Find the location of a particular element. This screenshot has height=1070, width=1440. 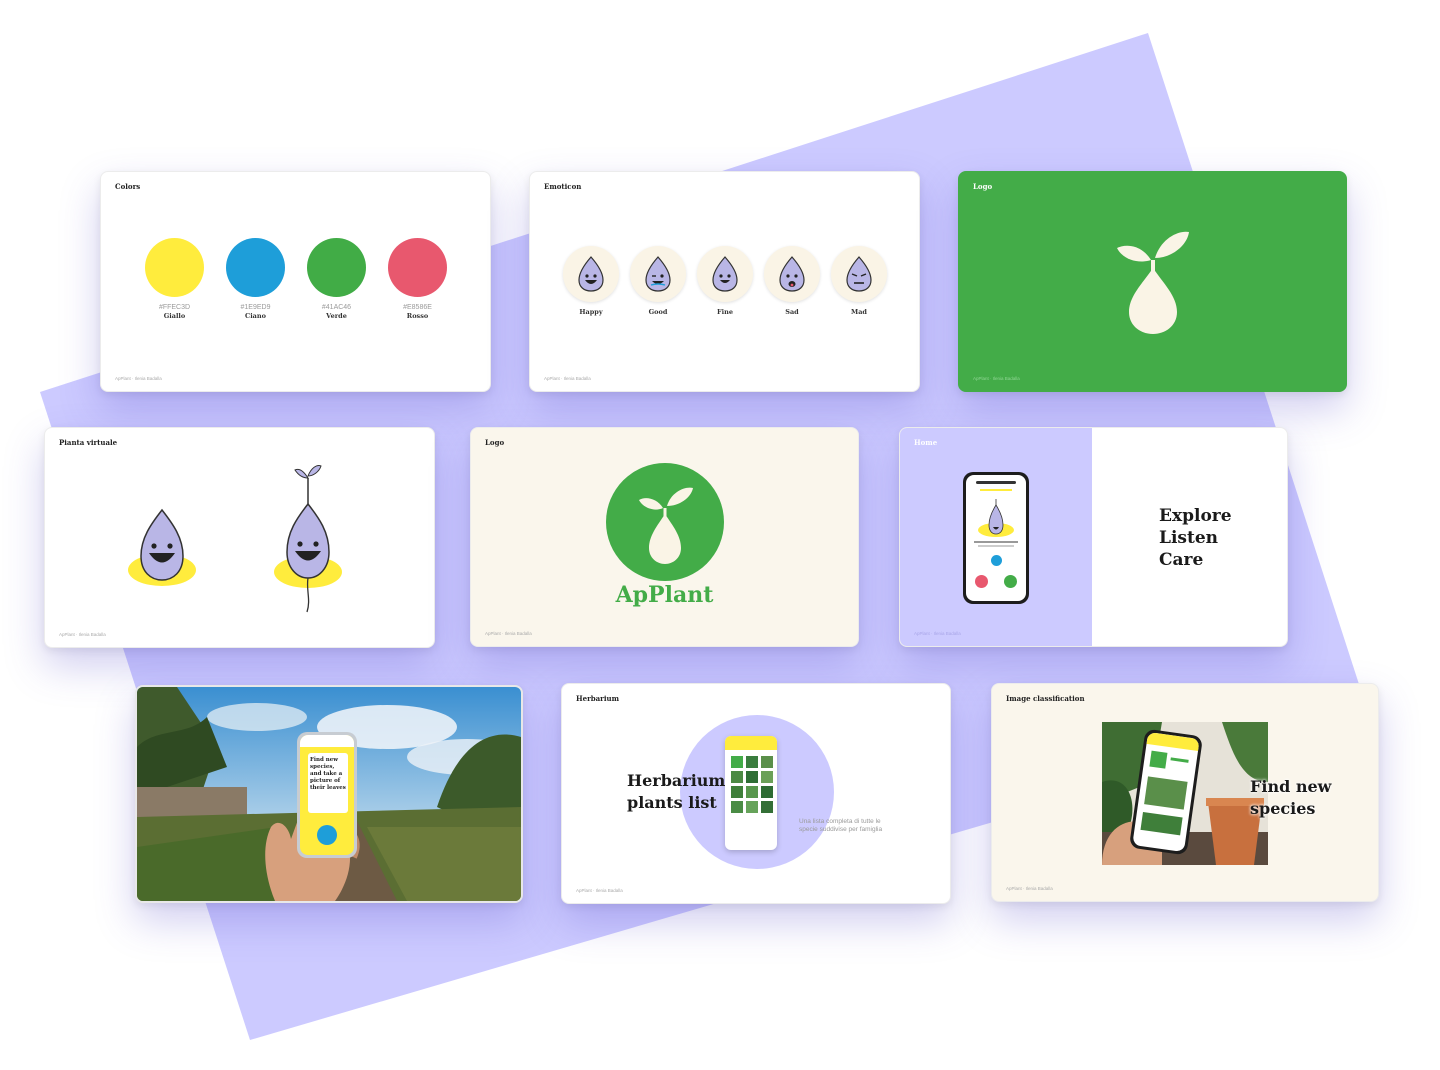

emoticon-fine: Fine is located at coordinates (725, 281).